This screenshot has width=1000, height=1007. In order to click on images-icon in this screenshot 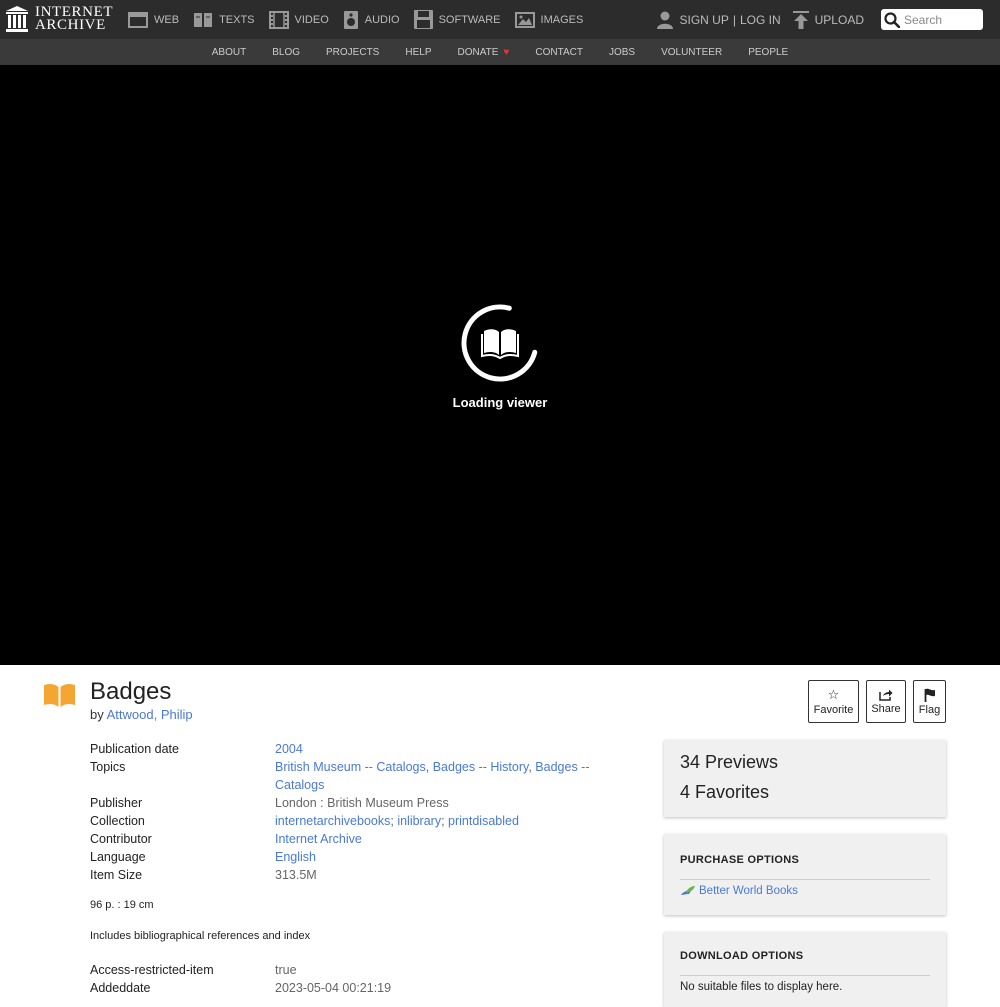, I will do `click(524, 19)`.